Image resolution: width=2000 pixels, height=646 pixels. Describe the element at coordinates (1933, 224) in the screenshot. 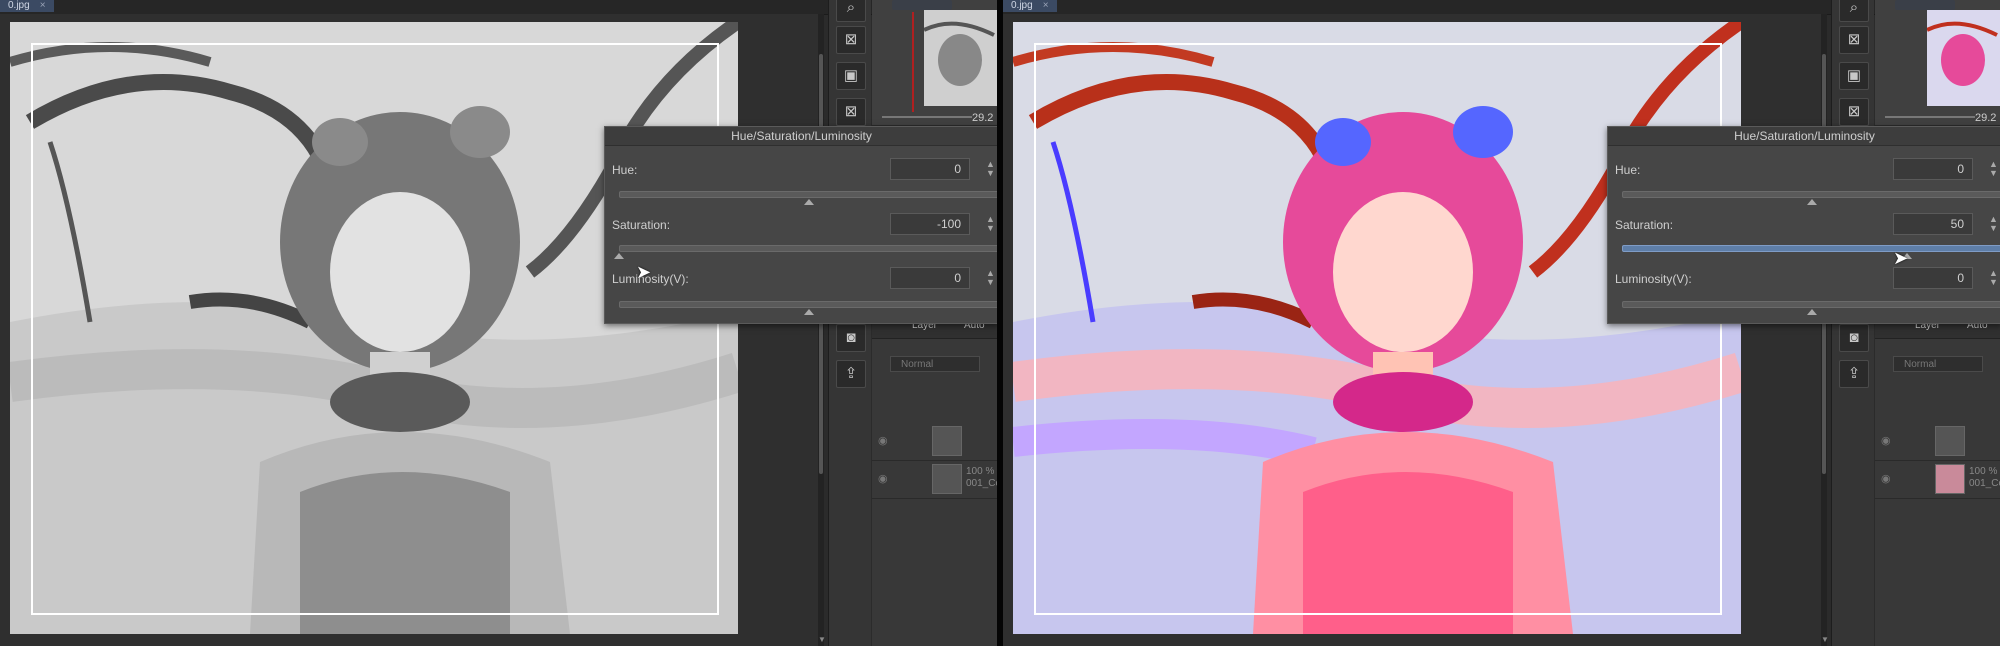

I see `saturation-input: 50` at that location.